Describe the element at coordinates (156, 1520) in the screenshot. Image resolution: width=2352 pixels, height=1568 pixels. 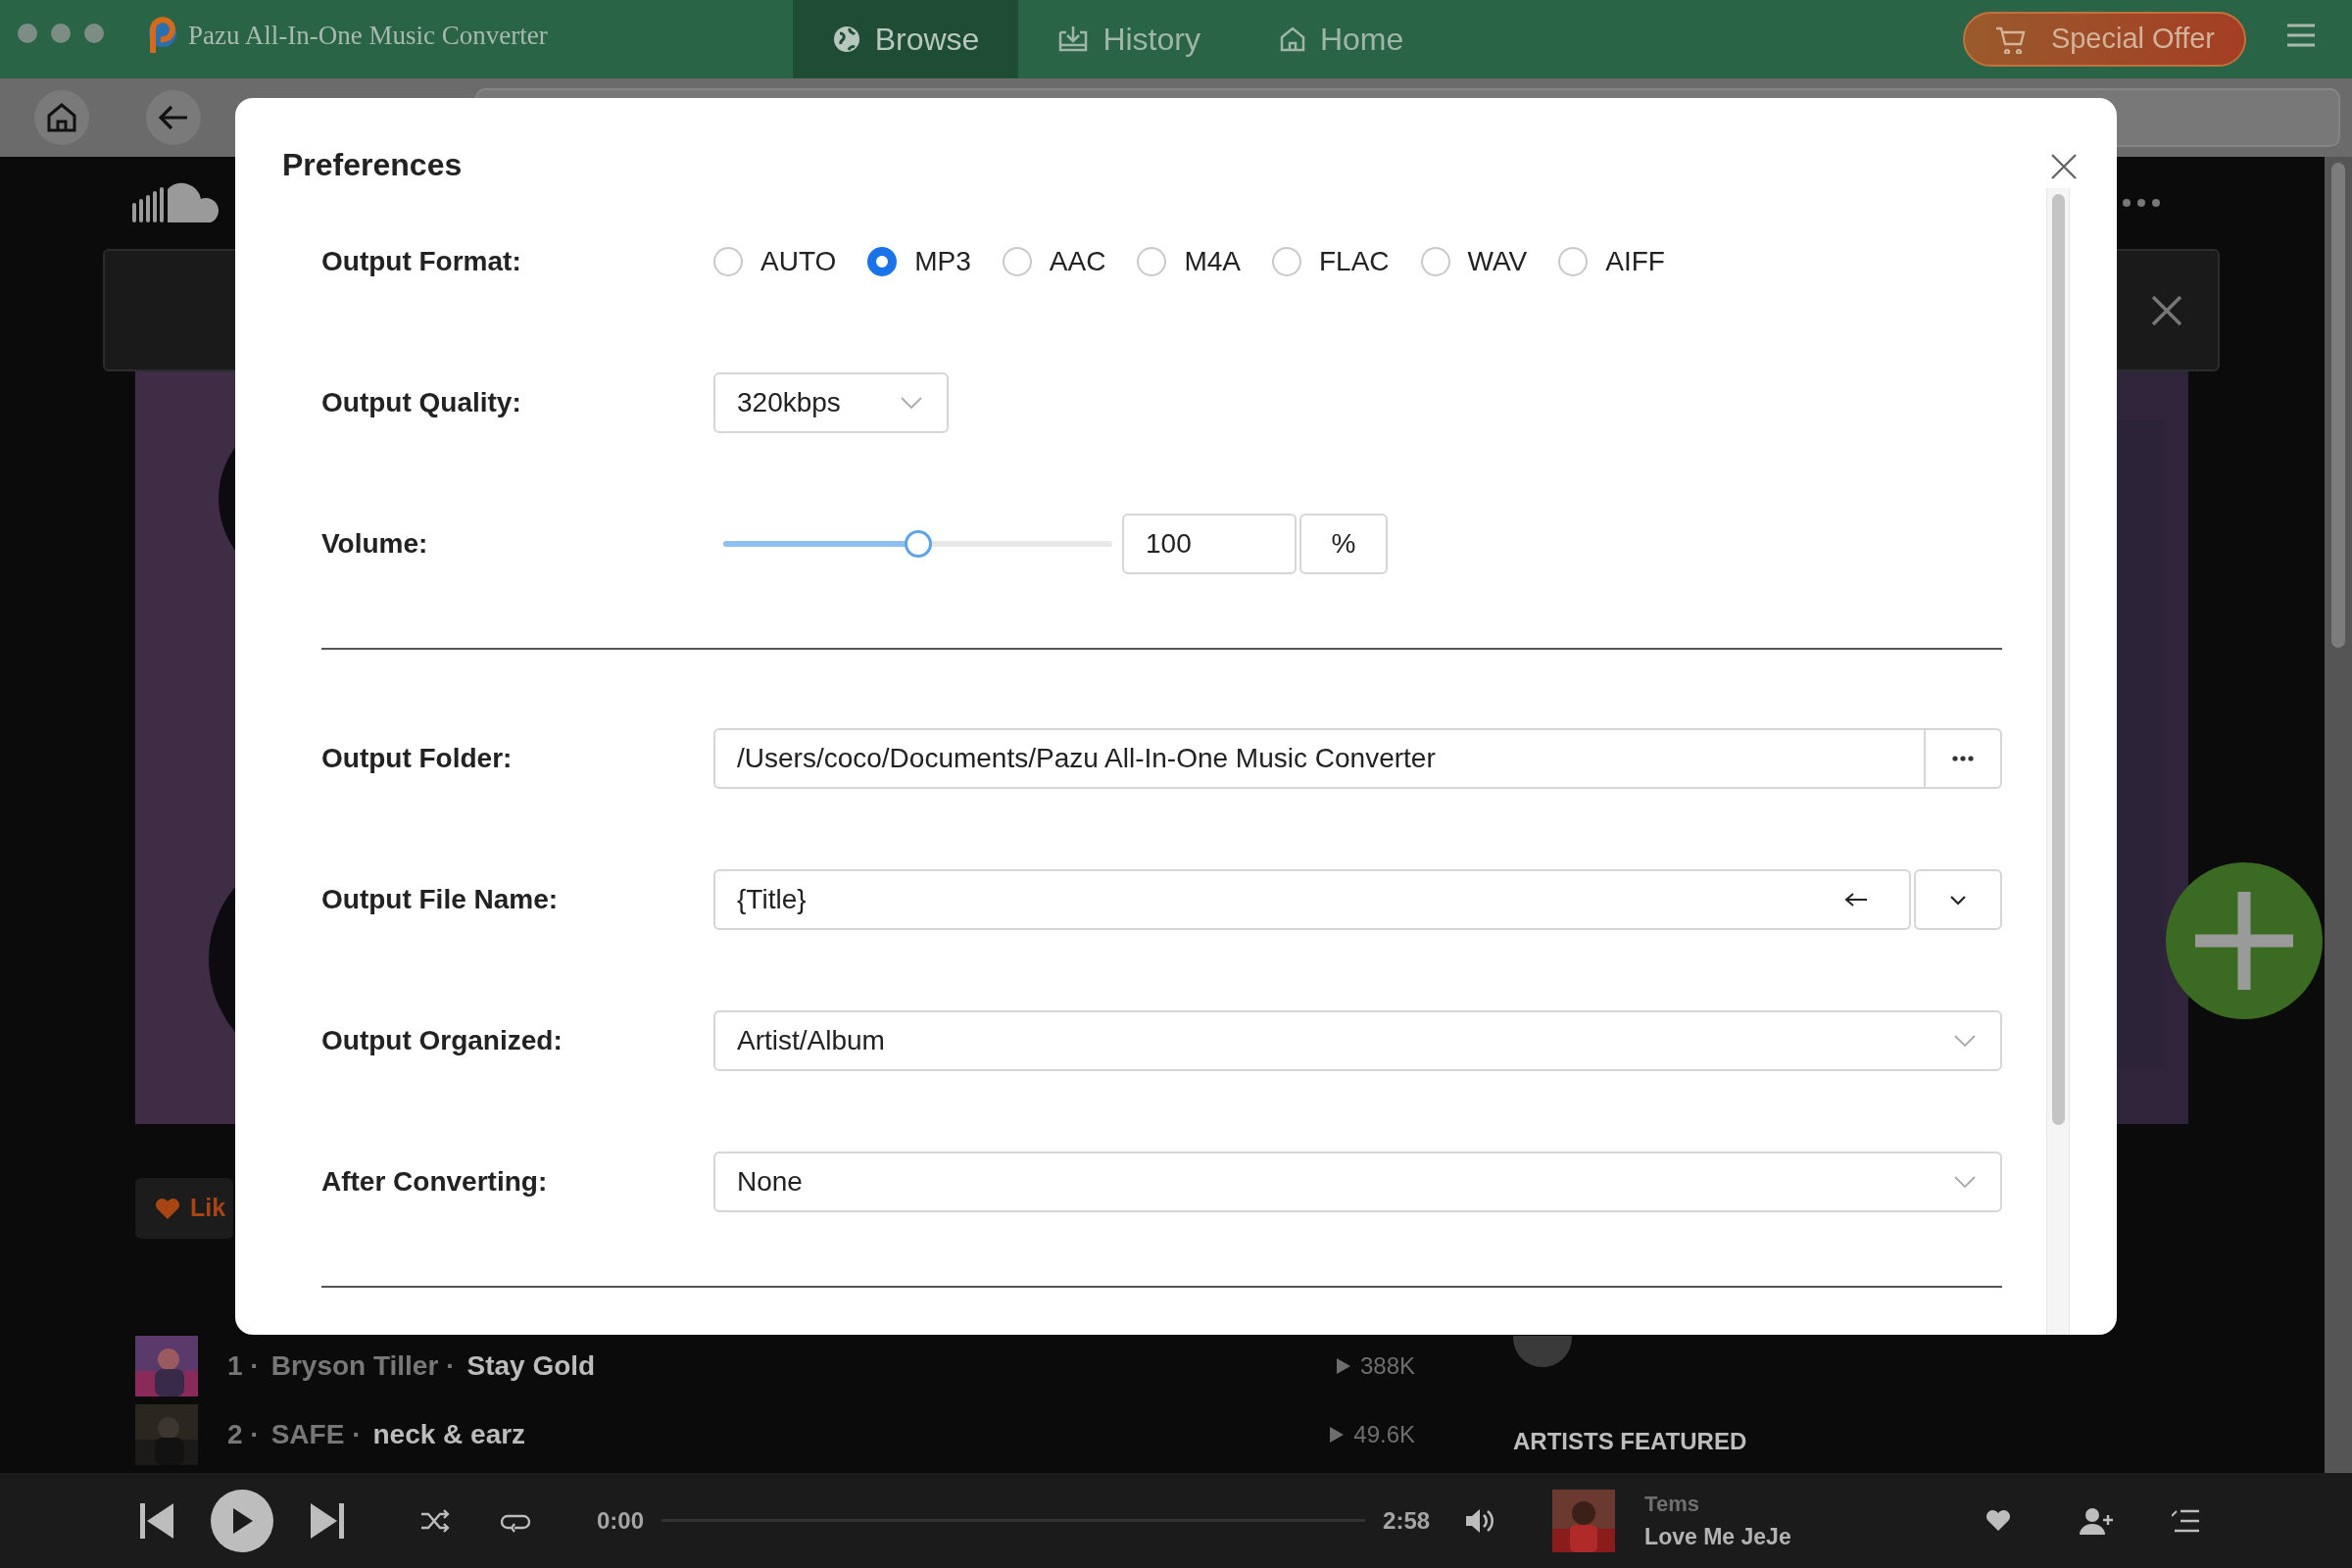
I see `previous-icon` at that location.